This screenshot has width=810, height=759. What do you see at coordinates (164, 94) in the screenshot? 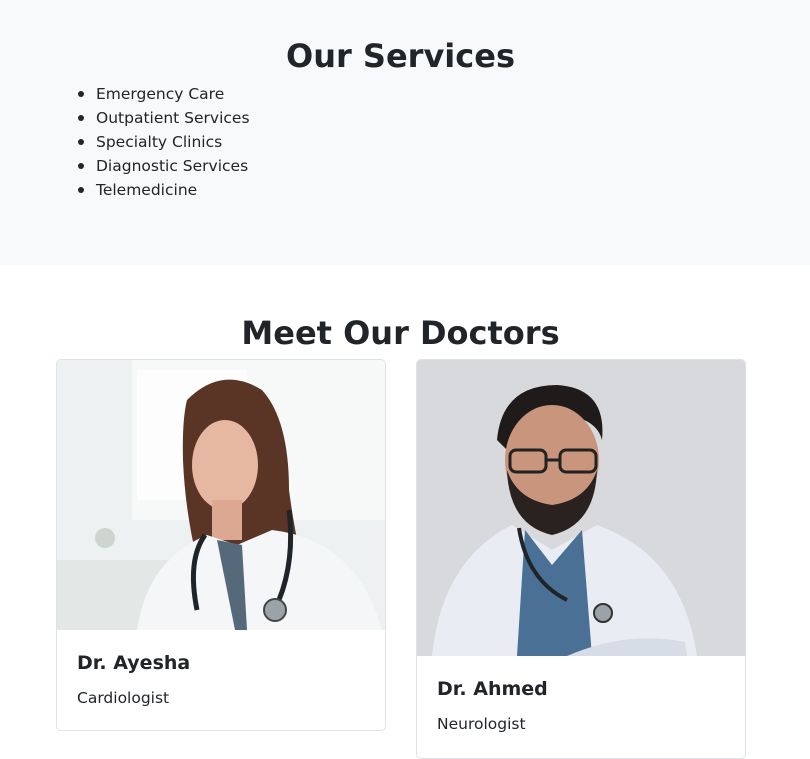
I see `service-item-emergency-care: Emergency Care` at bounding box center [164, 94].